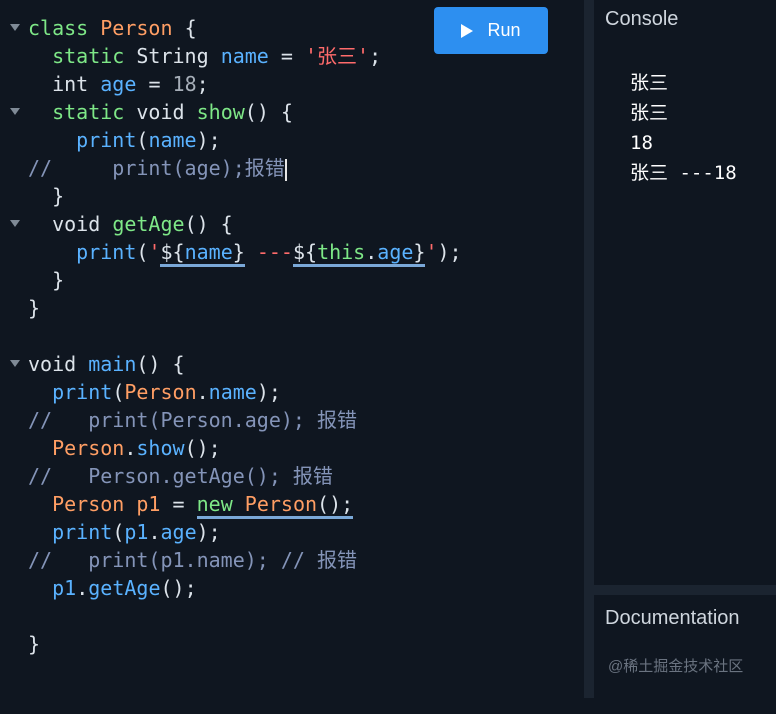 The height and width of the screenshot is (714, 776). What do you see at coordinates (685, 590) in the screenshot?
I see `horizontal-splitter` at bounding box center [685, 590].